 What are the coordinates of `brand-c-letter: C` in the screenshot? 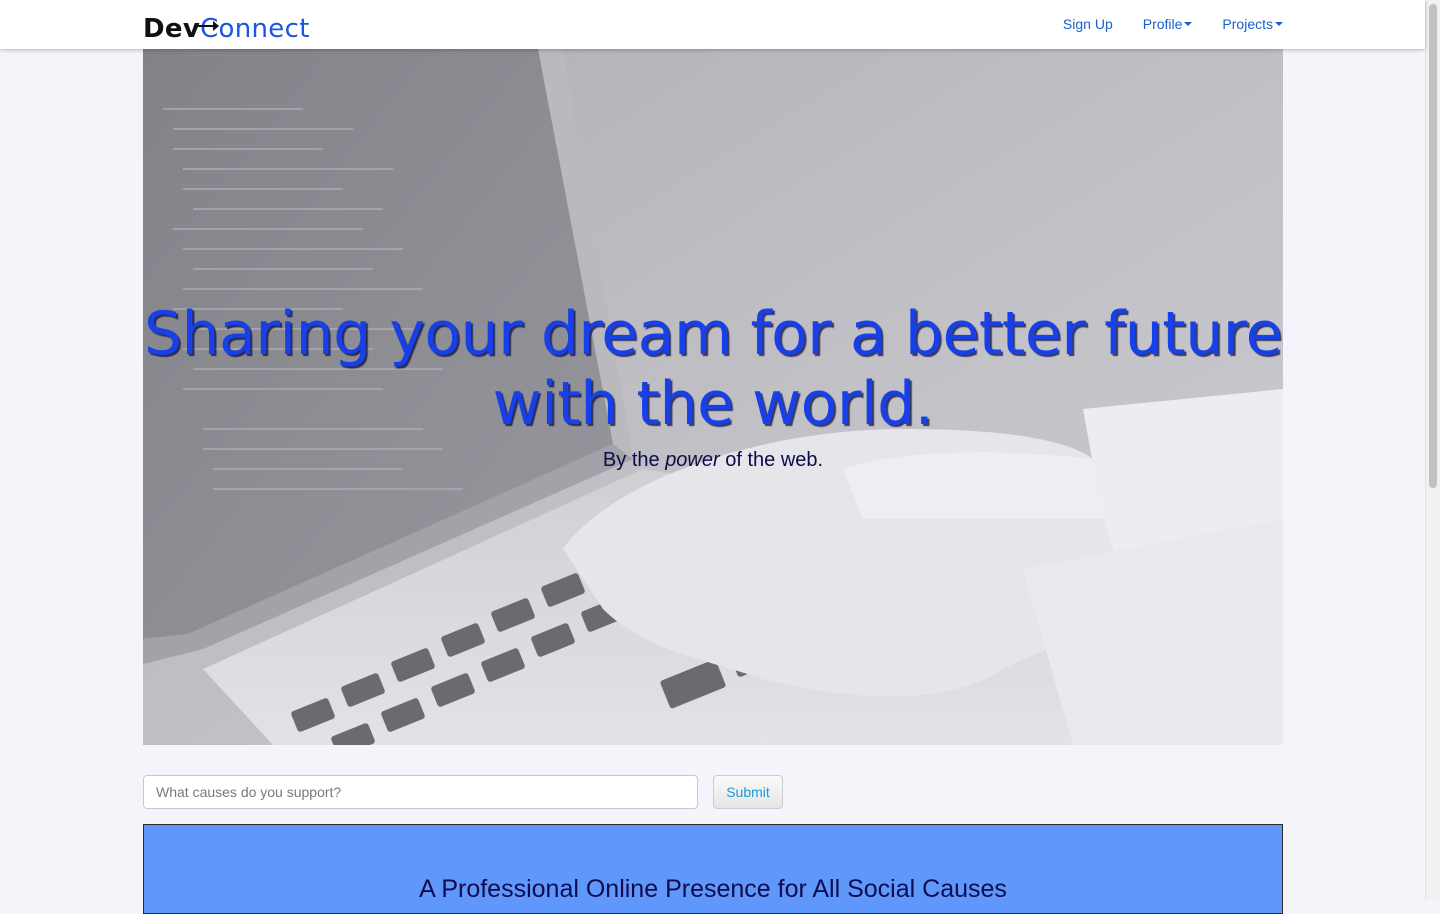 It's located at (209, 29).